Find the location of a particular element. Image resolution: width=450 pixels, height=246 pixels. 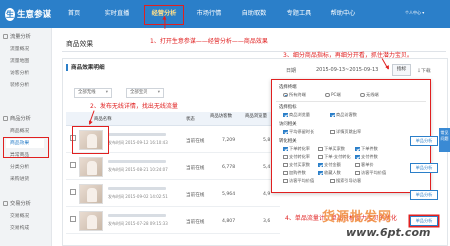

user-menu: 个人中心 ▾ is located at coordinates (414, 13).